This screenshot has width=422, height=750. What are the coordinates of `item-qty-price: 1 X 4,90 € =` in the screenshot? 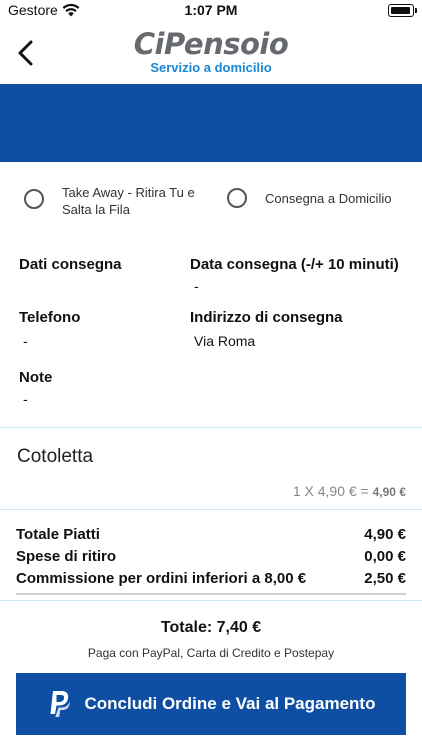 It's located at (330, 491).